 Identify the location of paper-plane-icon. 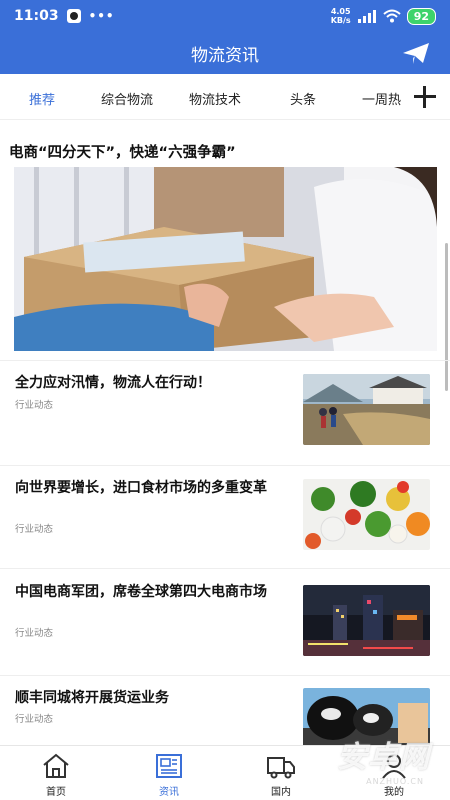
(416, 53).